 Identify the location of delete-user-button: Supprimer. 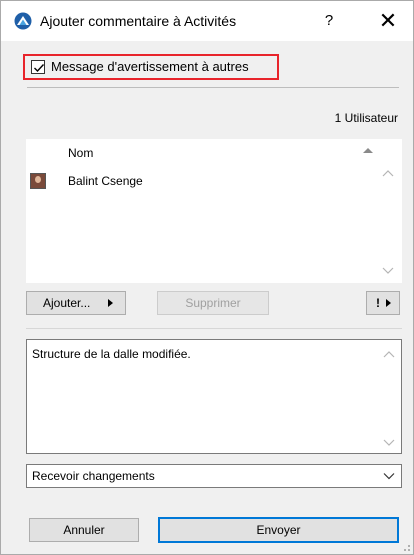
(213, 303).